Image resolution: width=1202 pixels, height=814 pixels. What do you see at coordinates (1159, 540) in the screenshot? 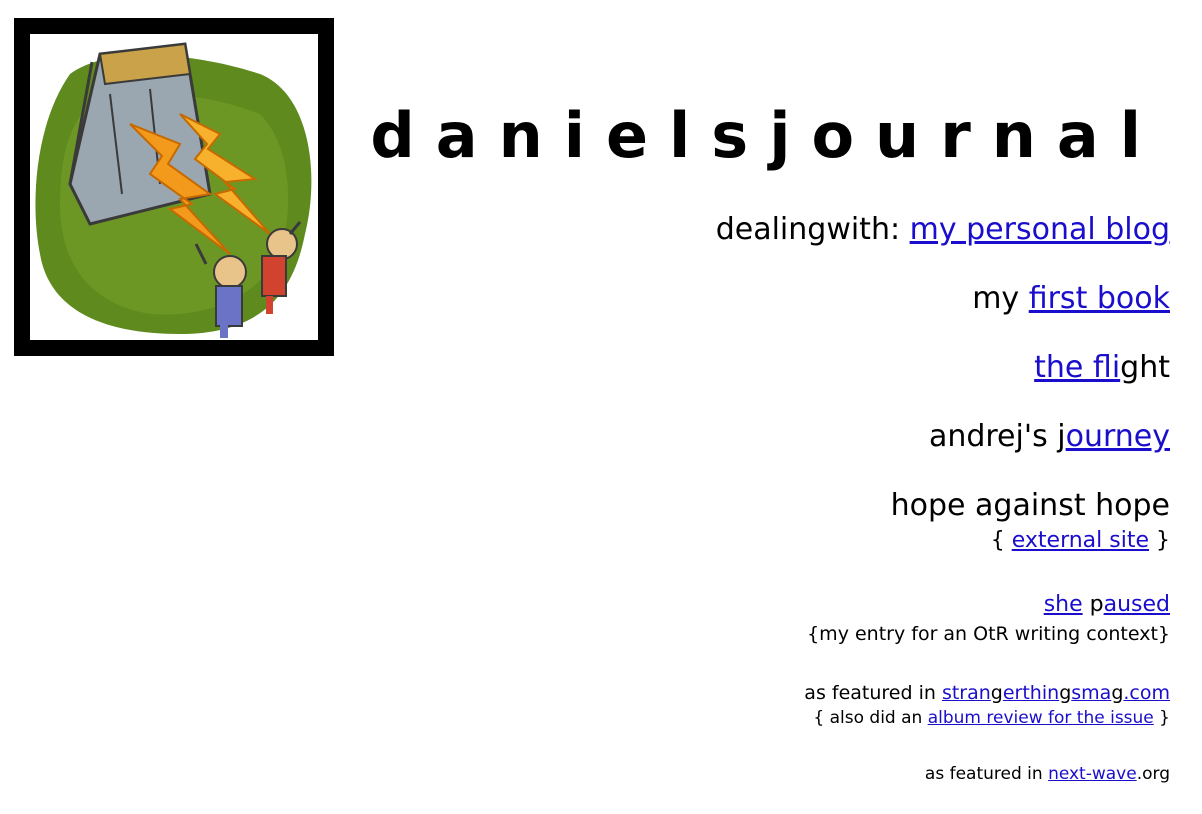
I see `brace-close: }` at bounding box center [1159, 540].